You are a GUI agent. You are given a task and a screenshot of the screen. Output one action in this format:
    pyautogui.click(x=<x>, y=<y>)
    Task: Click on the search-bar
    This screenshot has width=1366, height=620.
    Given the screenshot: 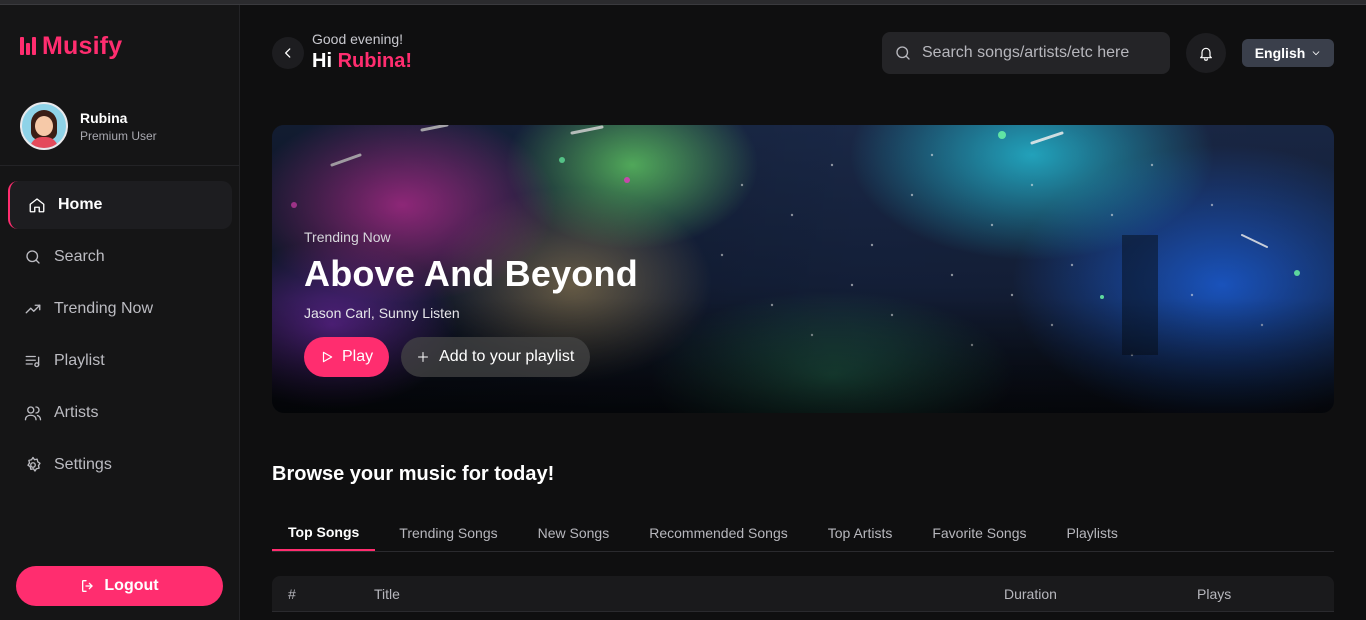 What is the action you would take?
    pyautogui.click(x=1026, y=53)
    